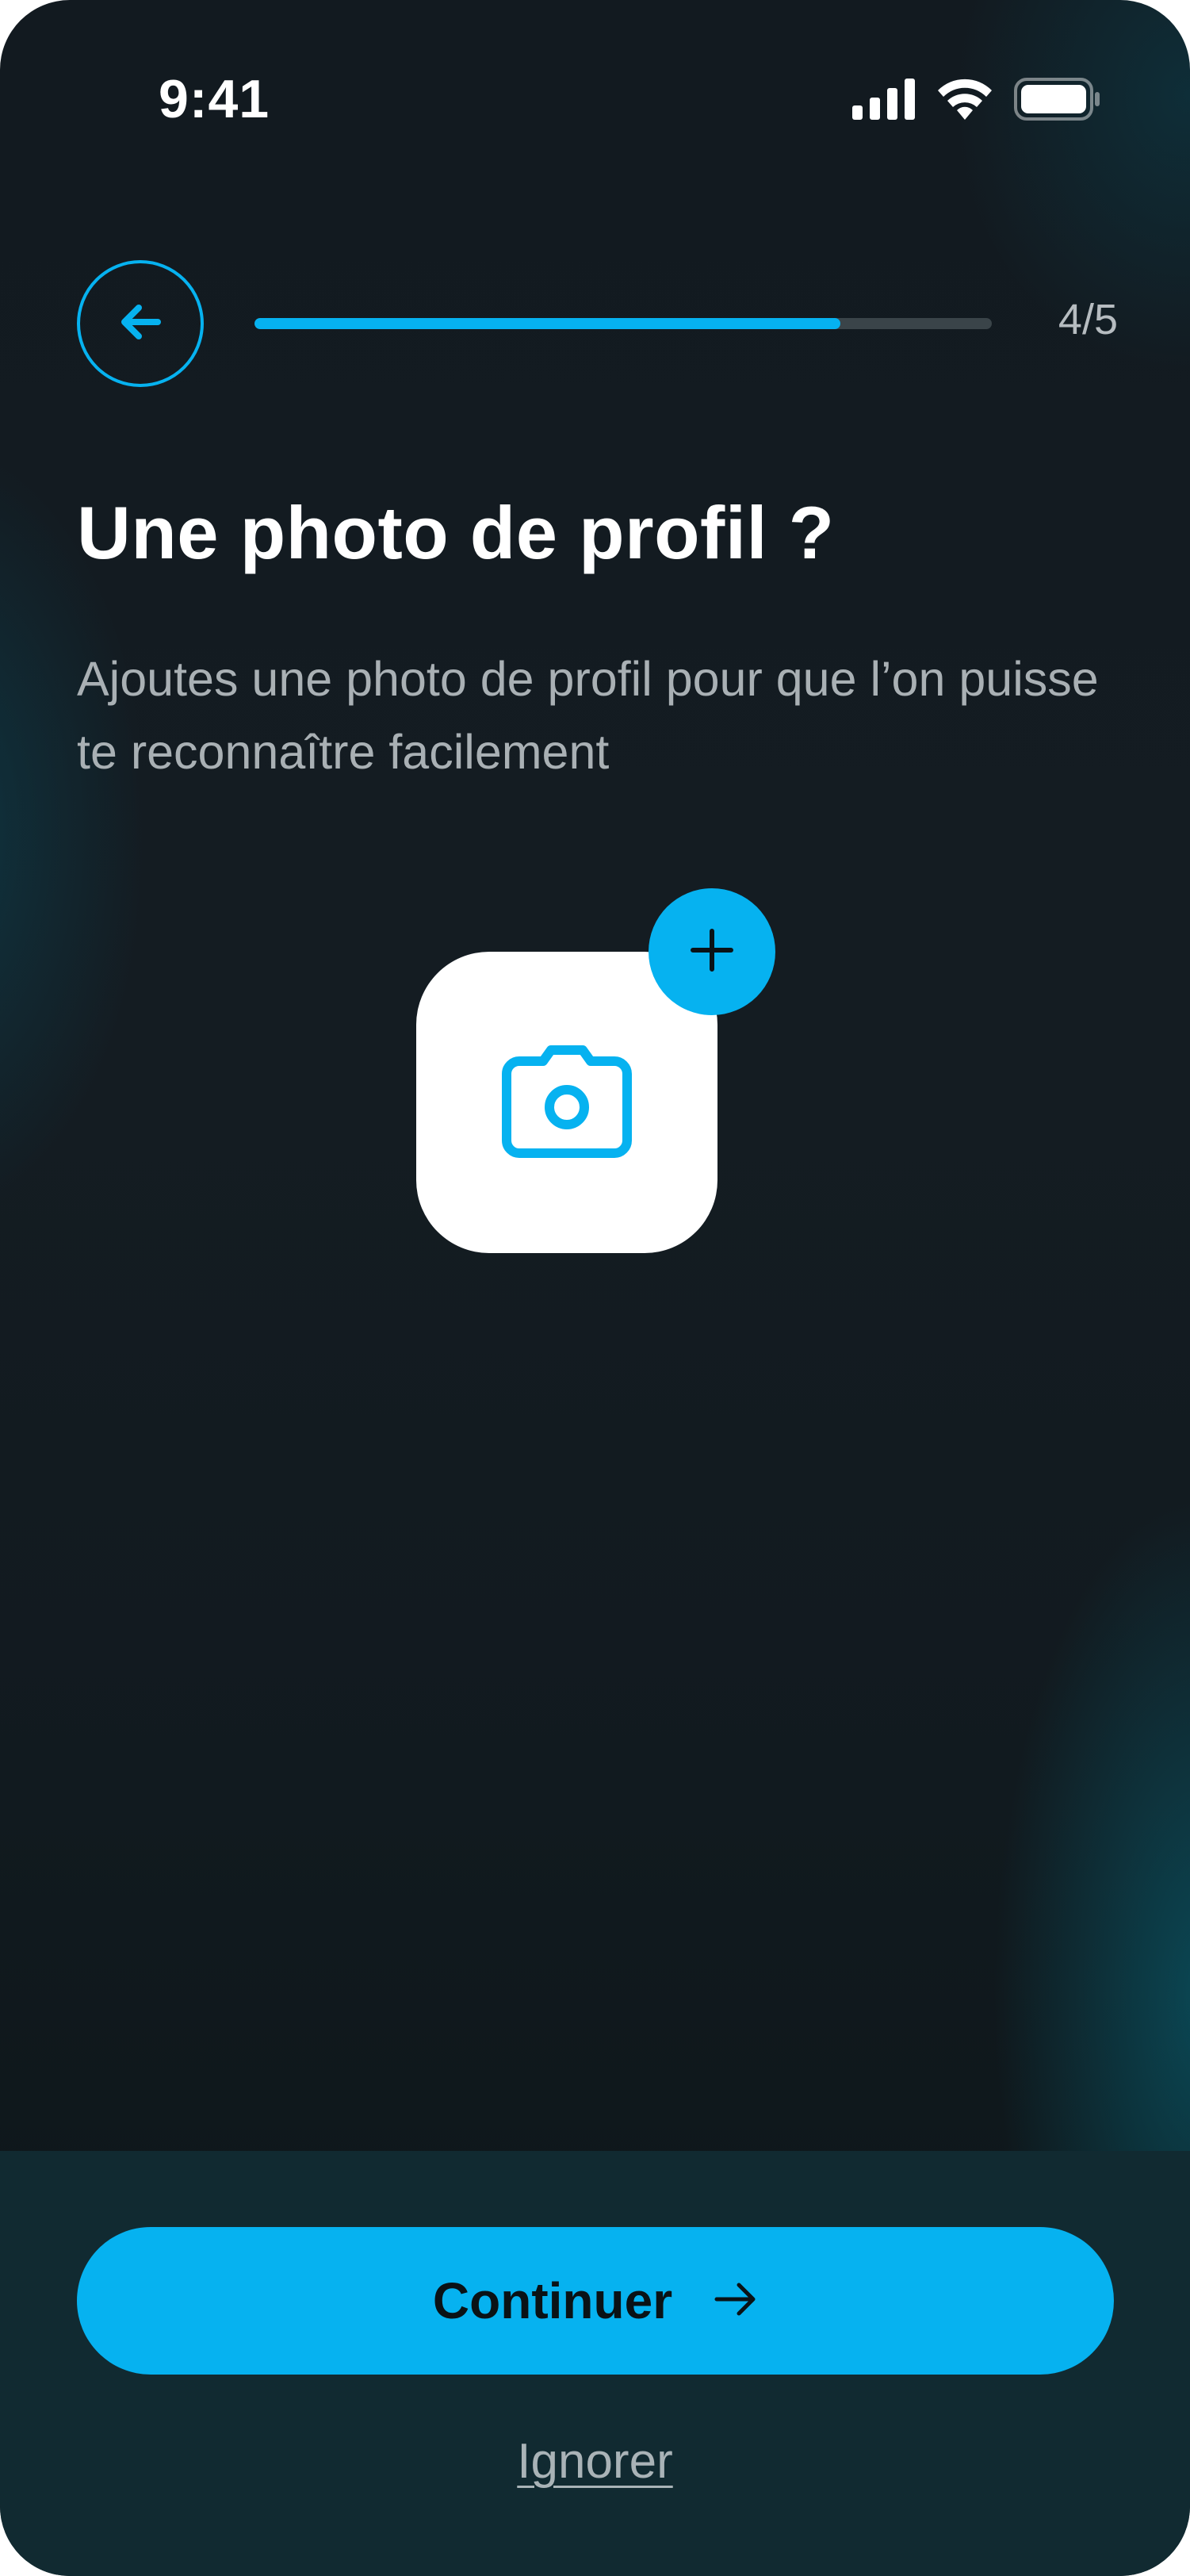 This screenshot has height=2576, width=1190. Describe the element at coordinates (547, 324) in the screenshot. I see `progress-bar-fill` at that location.